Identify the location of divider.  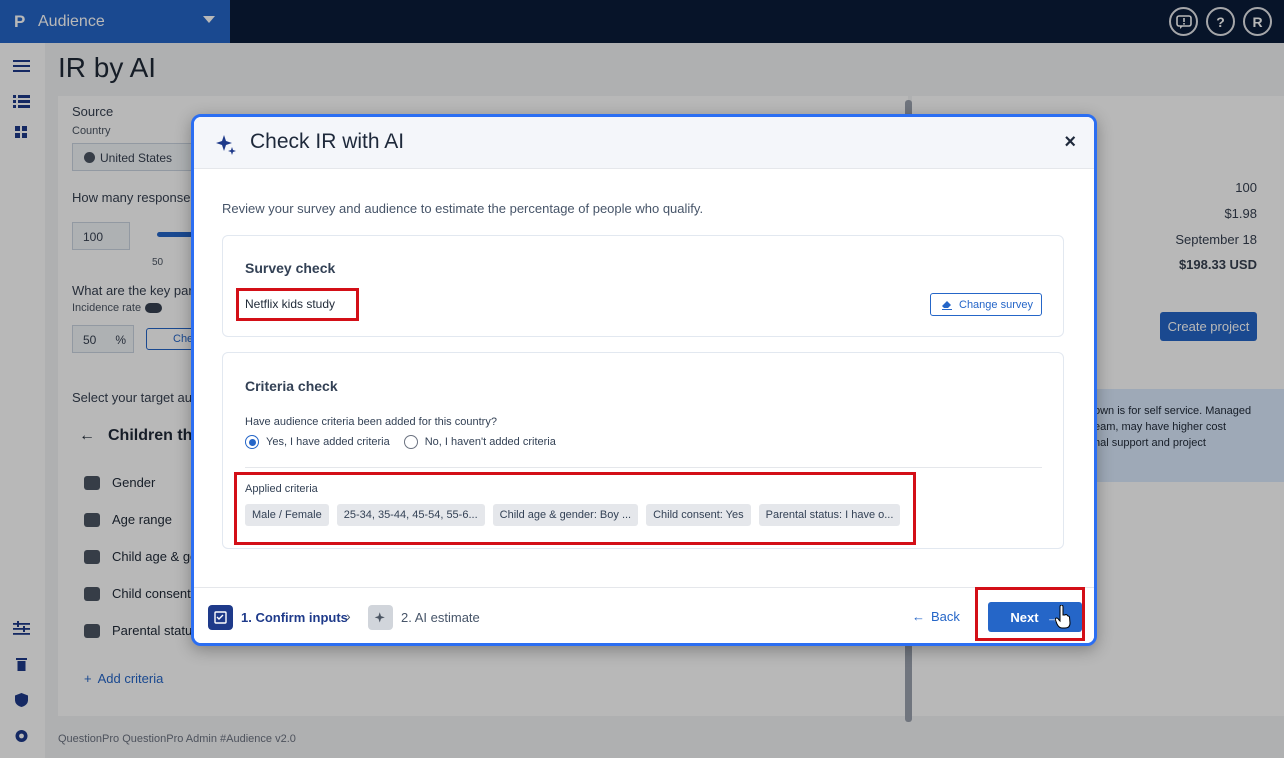
(643, 467).